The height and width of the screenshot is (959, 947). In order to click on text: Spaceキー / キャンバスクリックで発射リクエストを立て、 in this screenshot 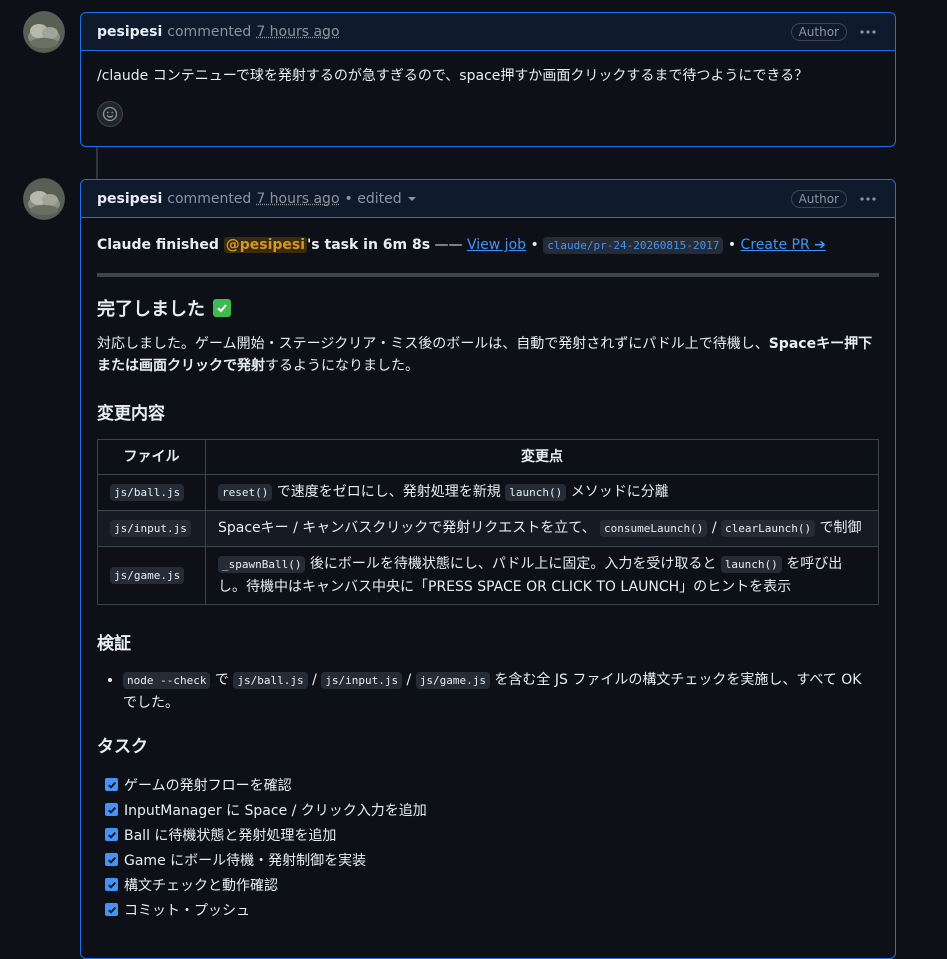, I will do `click(409, 528)`.